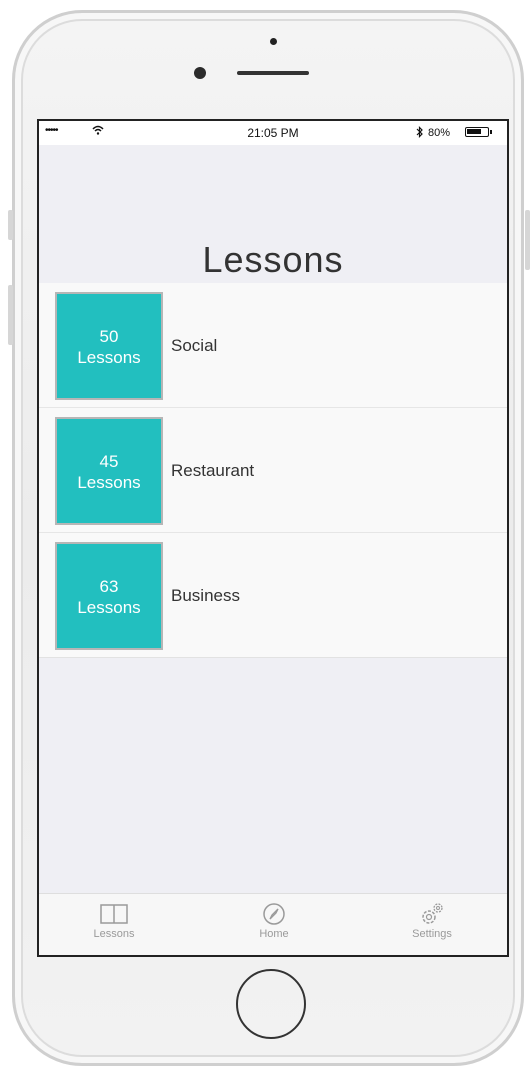 This screenshot has width=532, height=1074. Describe the element at coordinates (273, 73) in the screenshot. I see `earpiece-speaker` at that location.